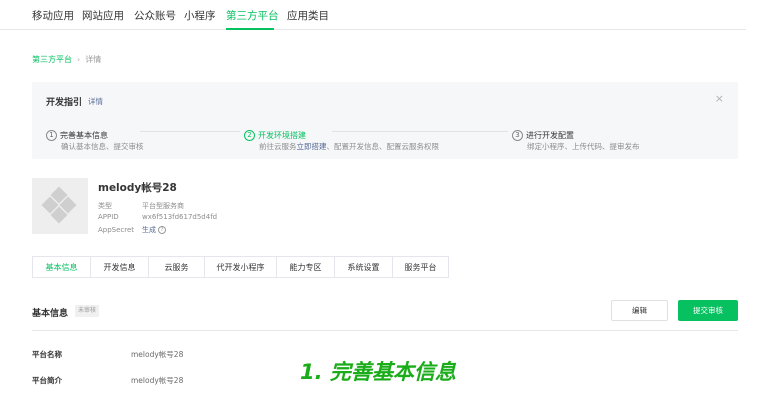  What do you see at coordinates (53, 15) in the screenshot?
I see `tab-mobile-app: 移动应用` at bounding box center [53, 15].